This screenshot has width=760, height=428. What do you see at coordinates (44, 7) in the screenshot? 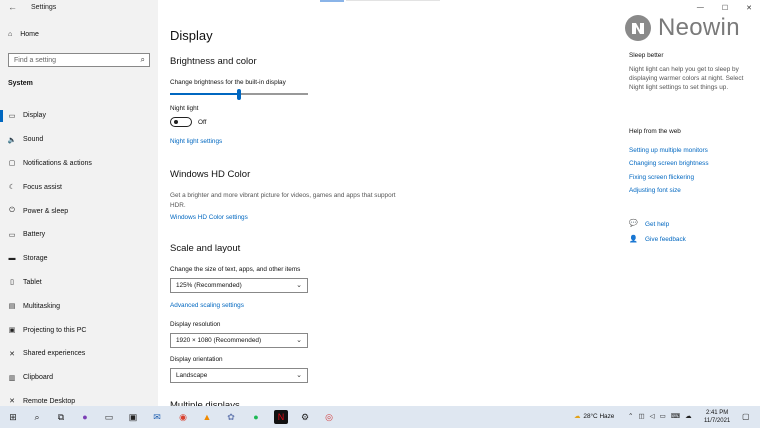
I see `app-title: Settings` at bounding box center [44, 7].